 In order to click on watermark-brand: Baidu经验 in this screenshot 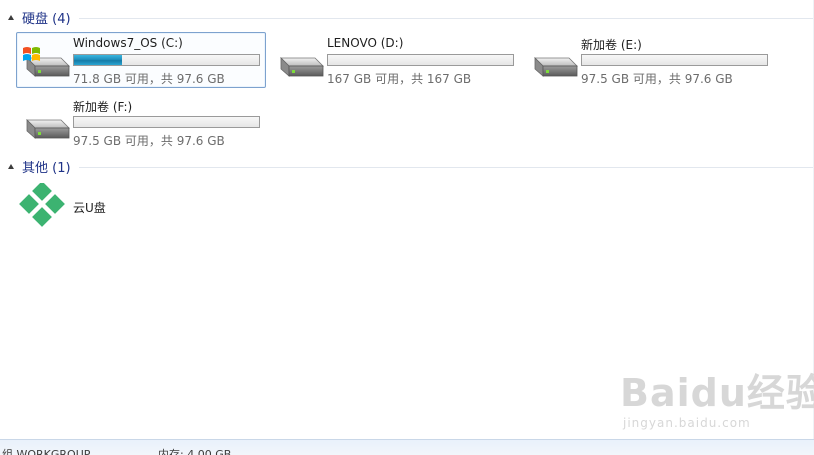, I will do `click(717, 393)`.